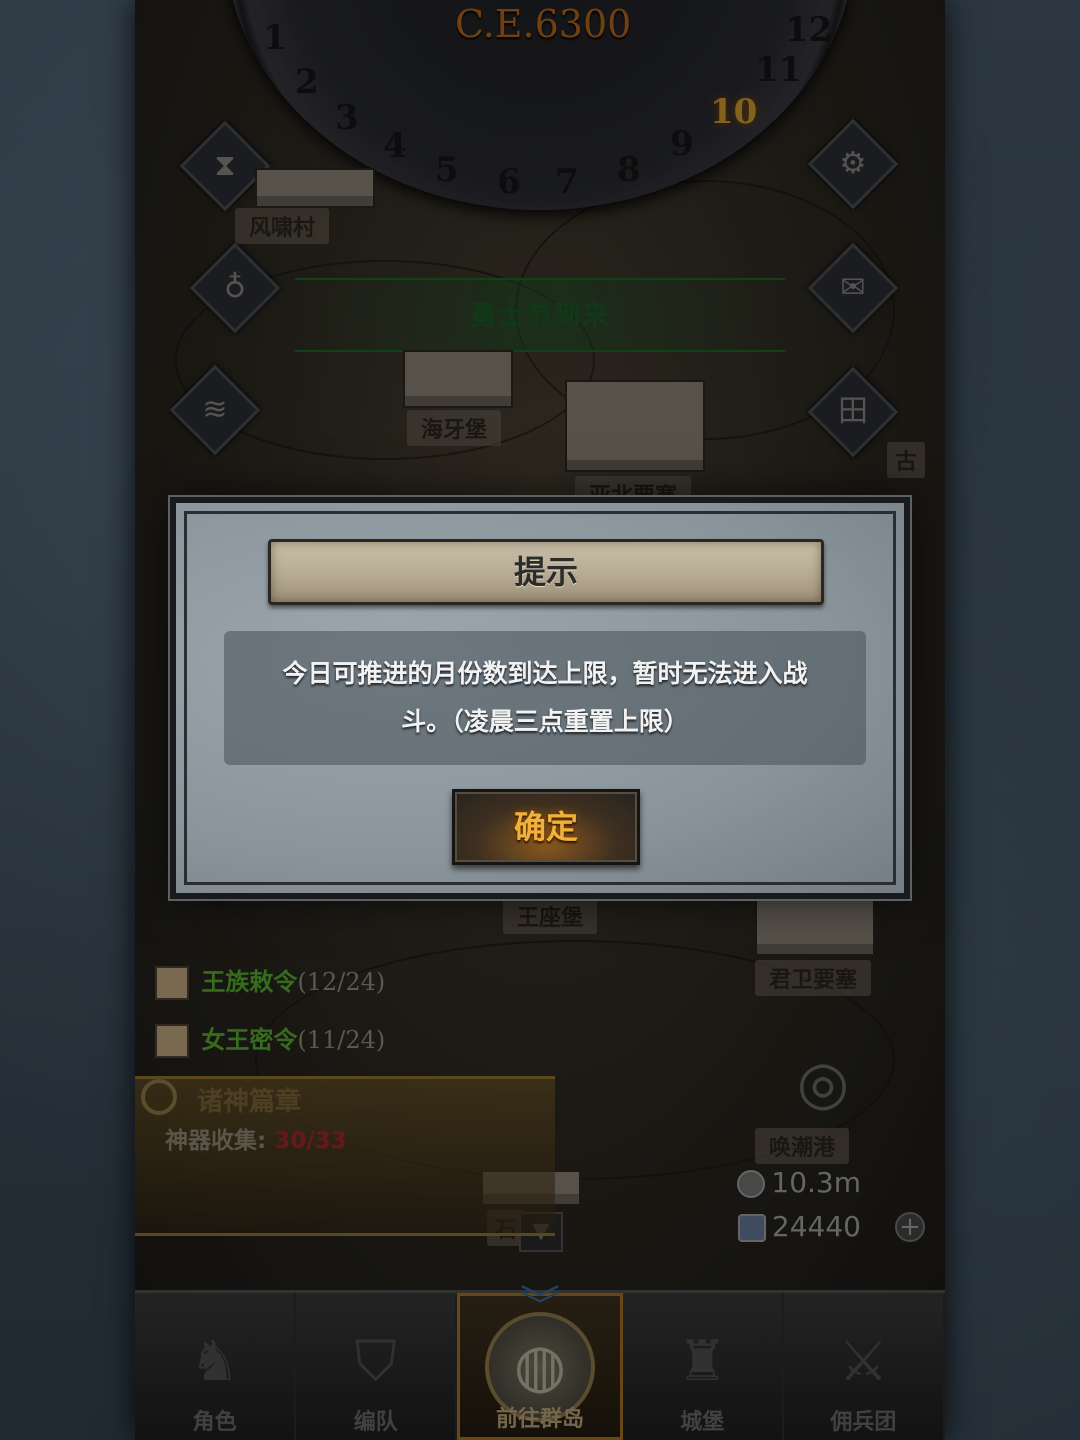  I want to click on confirm-button: 确定, so click(546, 827).